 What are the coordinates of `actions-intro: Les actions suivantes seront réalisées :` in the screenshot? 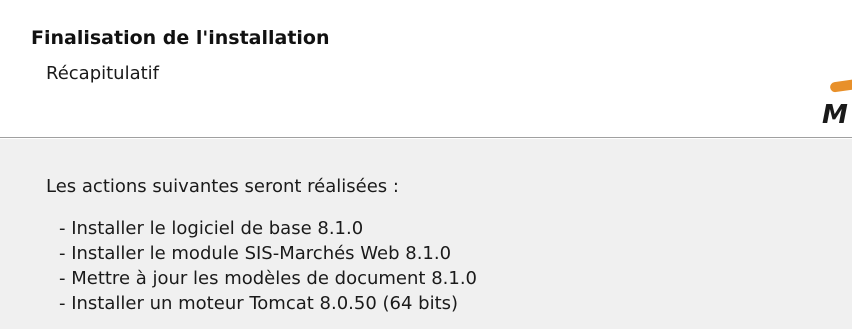 It's located at (222, 186).